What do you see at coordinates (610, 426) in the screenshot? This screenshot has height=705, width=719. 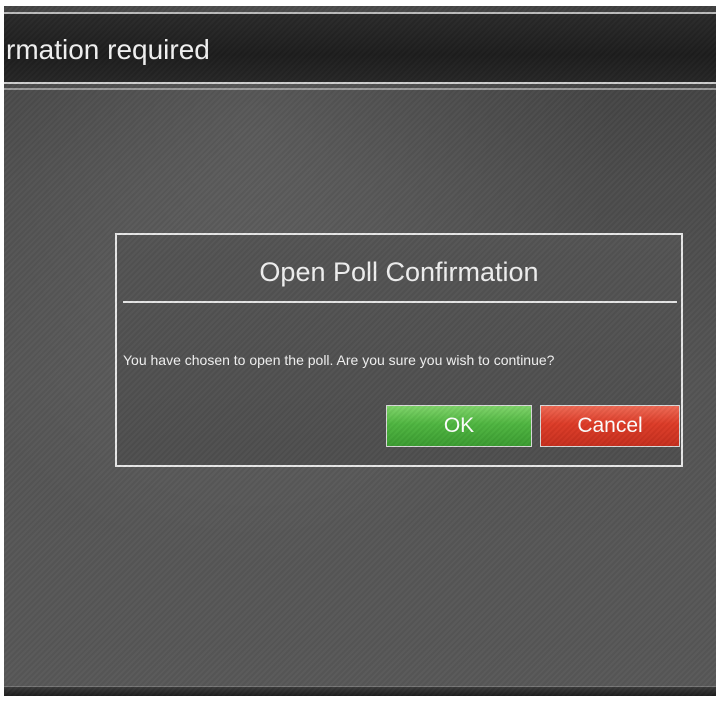 I see `cancel-button: Cancel` at bounding box center [610, 426].